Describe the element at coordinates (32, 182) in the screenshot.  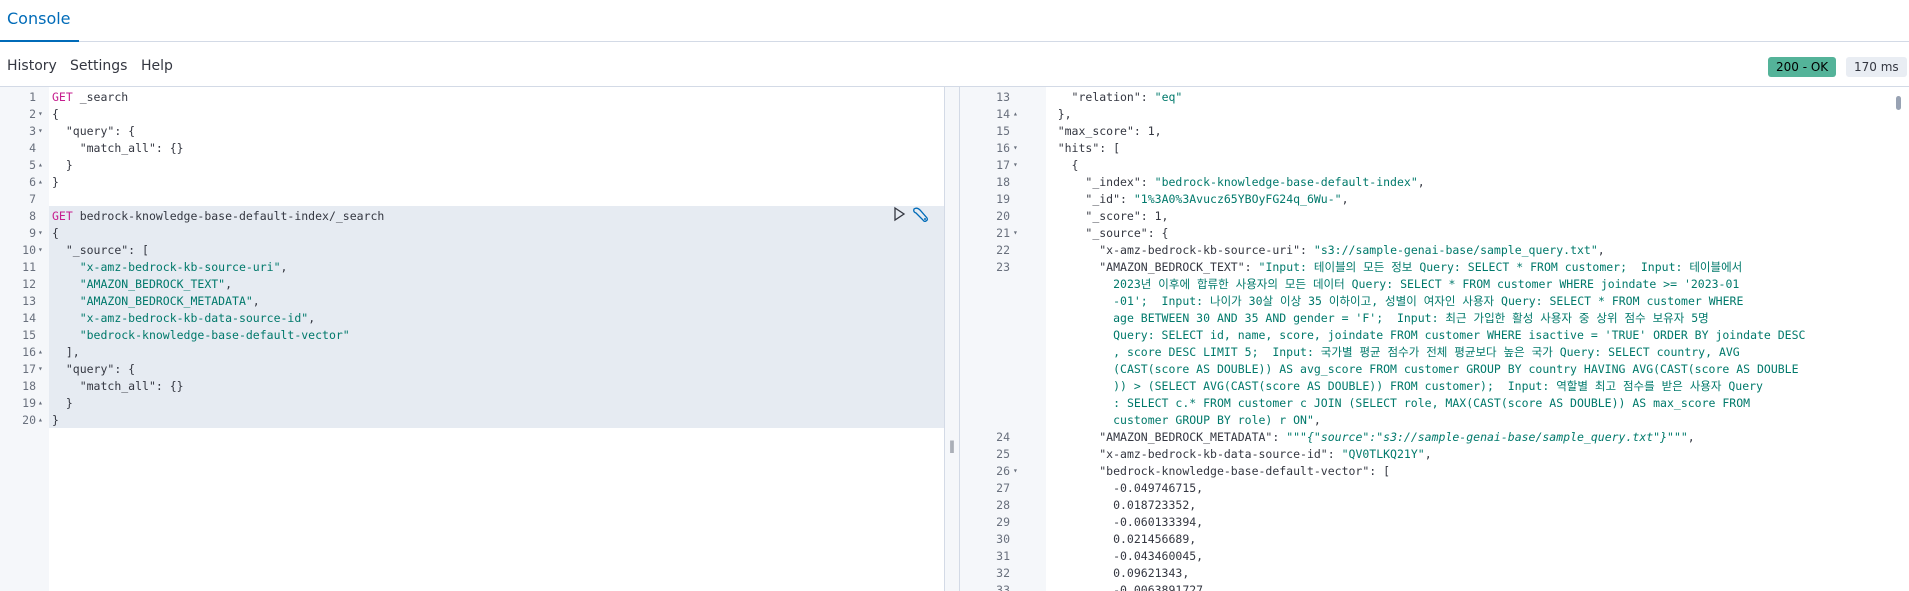
I see `line-number: 6` at that location.